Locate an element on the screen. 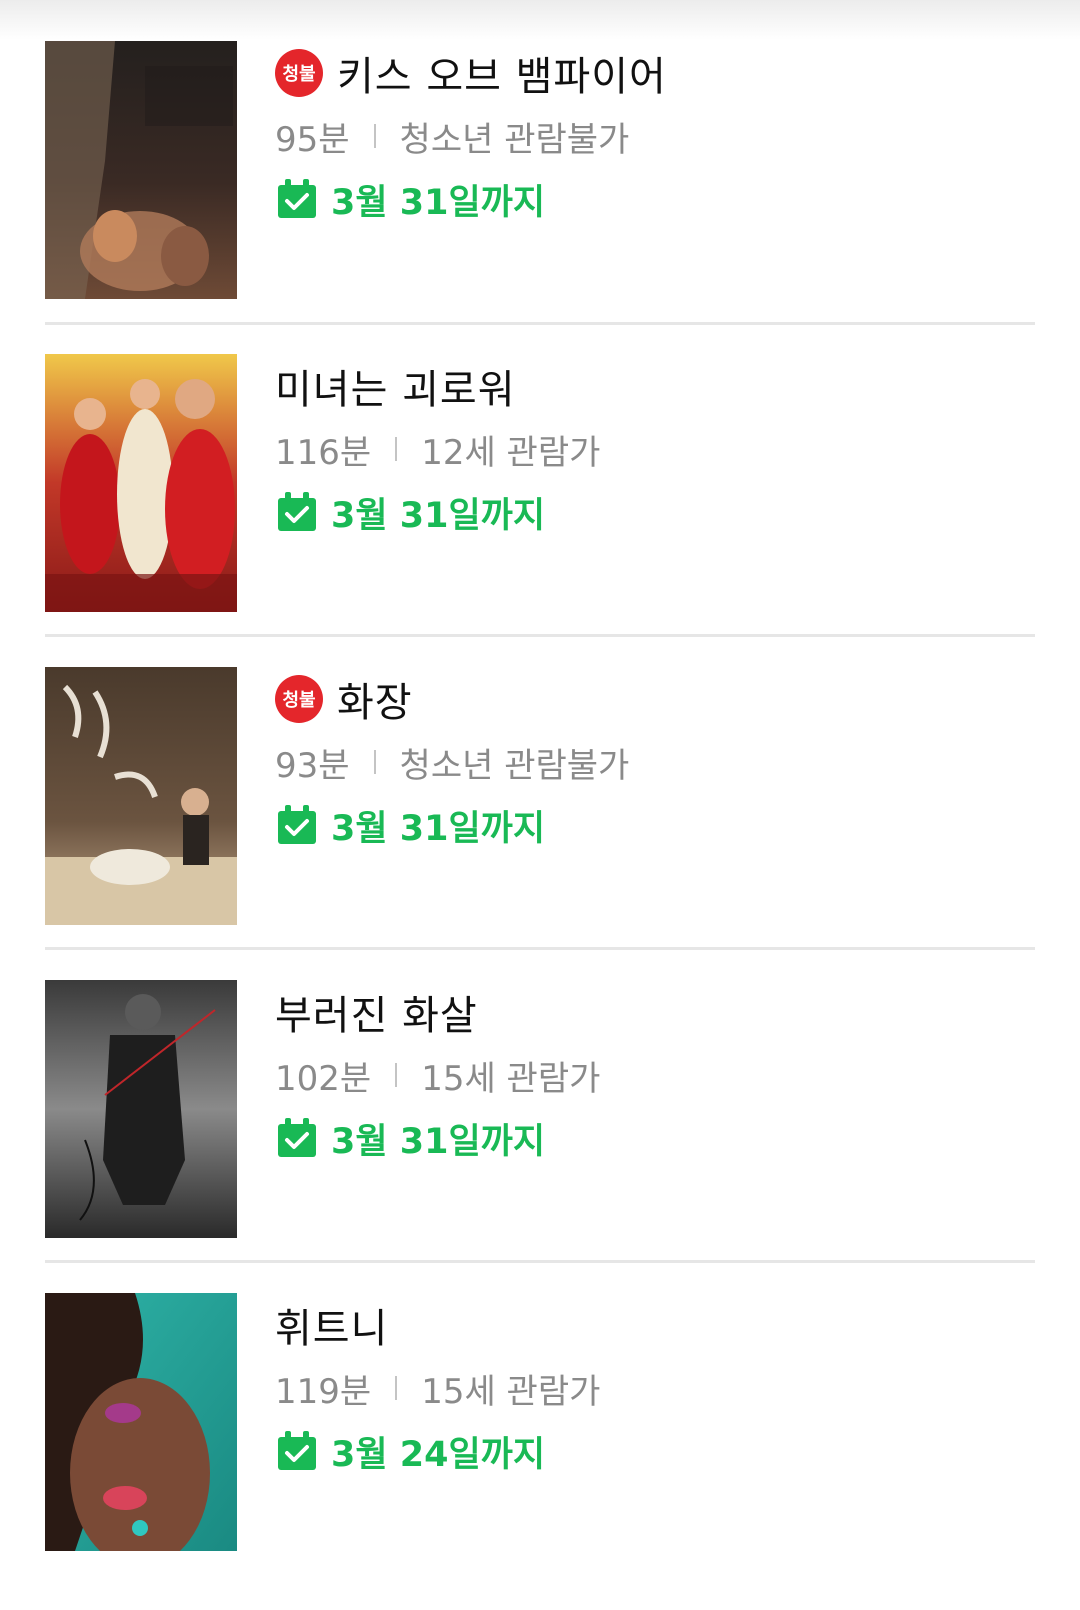  title-row: 부러진 화살 is located at coordinates (376, 1012).